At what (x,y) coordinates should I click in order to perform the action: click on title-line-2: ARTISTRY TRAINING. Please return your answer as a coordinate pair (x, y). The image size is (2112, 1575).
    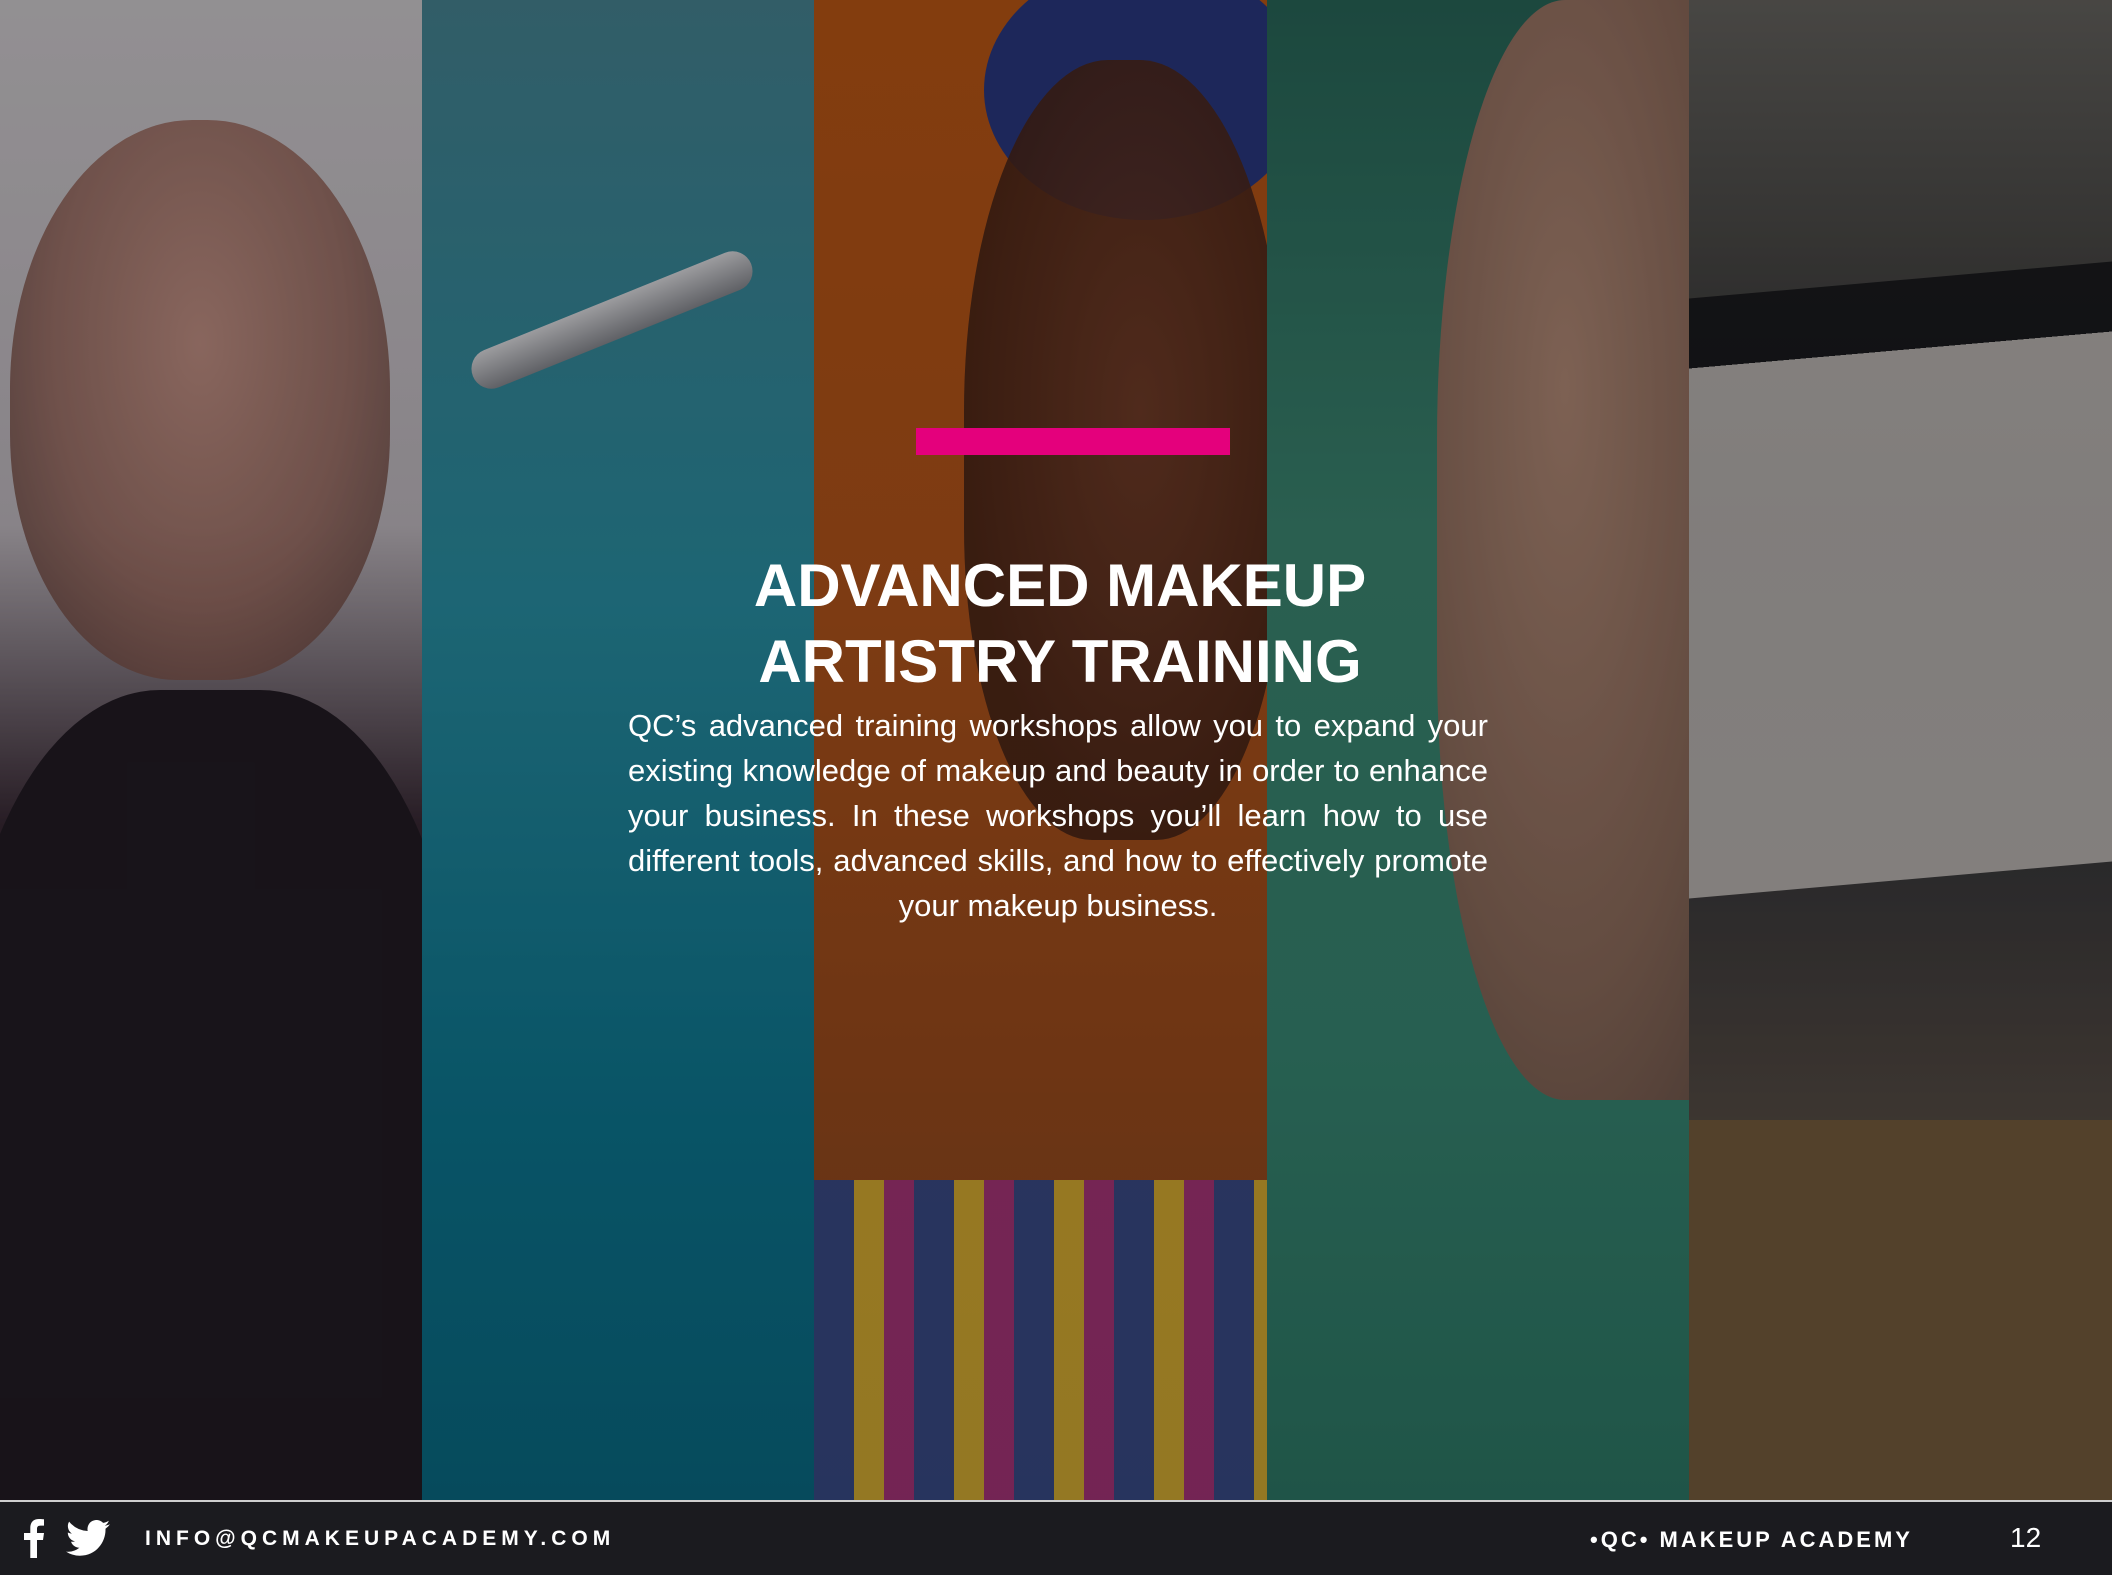
    Looking at the image, I should click on (1060, 661).